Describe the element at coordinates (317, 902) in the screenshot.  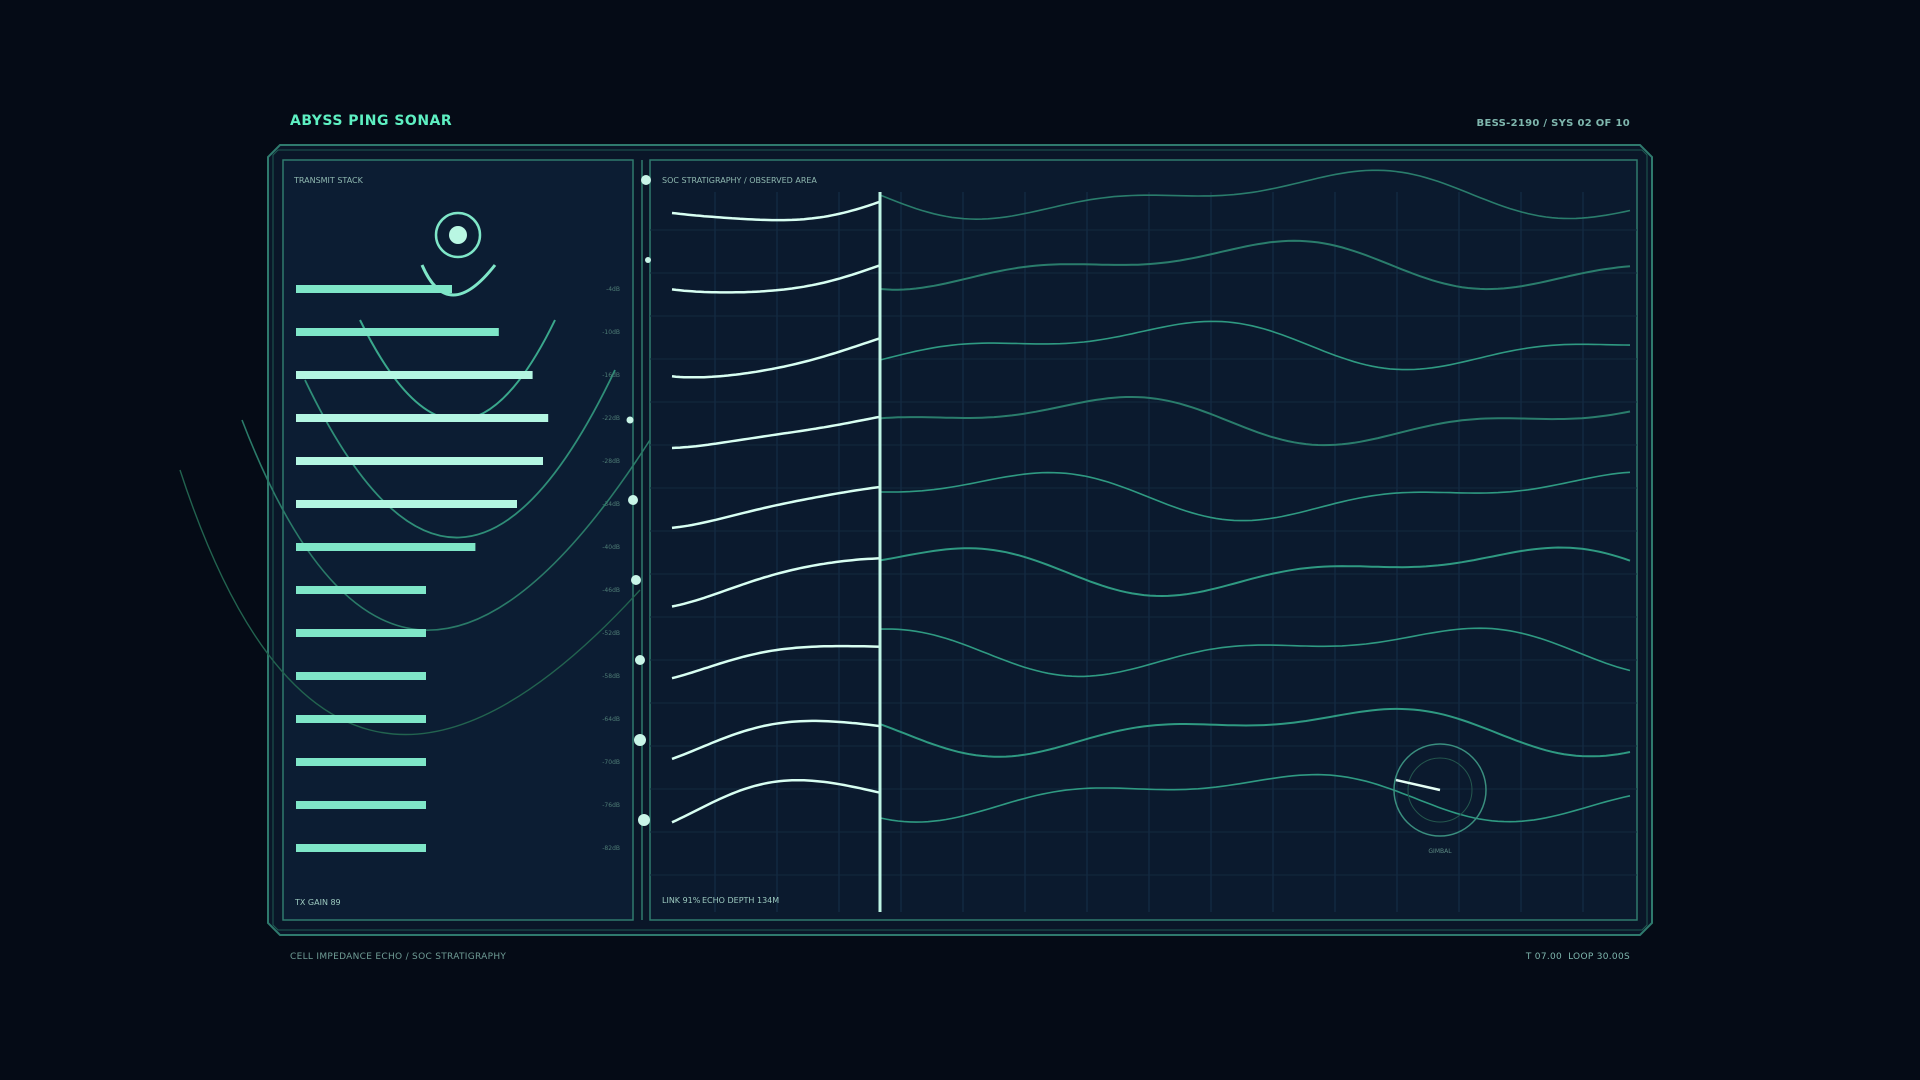
I see `tx-gain-label: TX GAIN 89` at that location.